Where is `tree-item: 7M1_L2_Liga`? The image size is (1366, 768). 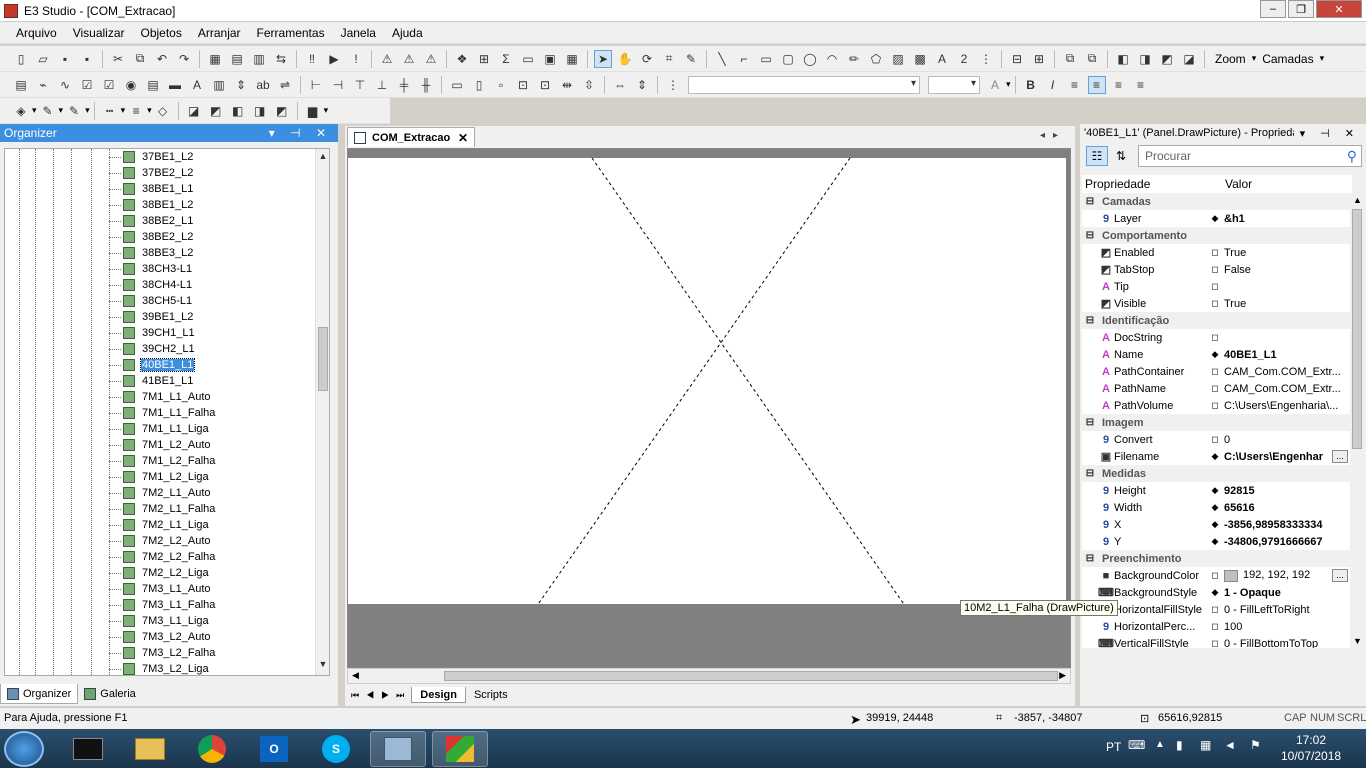 tree-item: 7M1_L2_Liga is located at coordinates (159, 477).